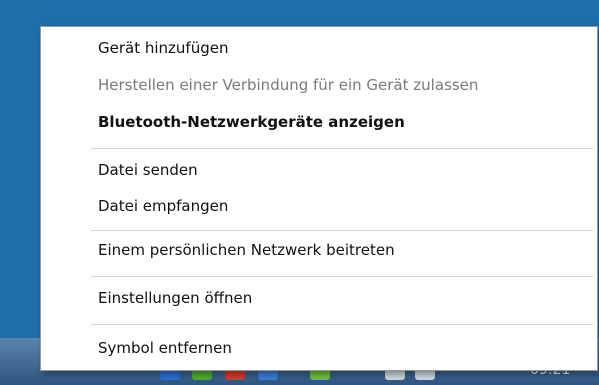 Image resolution: width=599 pixels, height=385 pixels. I want to click on menu-item-send-file: Datei senden, so click(148, 170).